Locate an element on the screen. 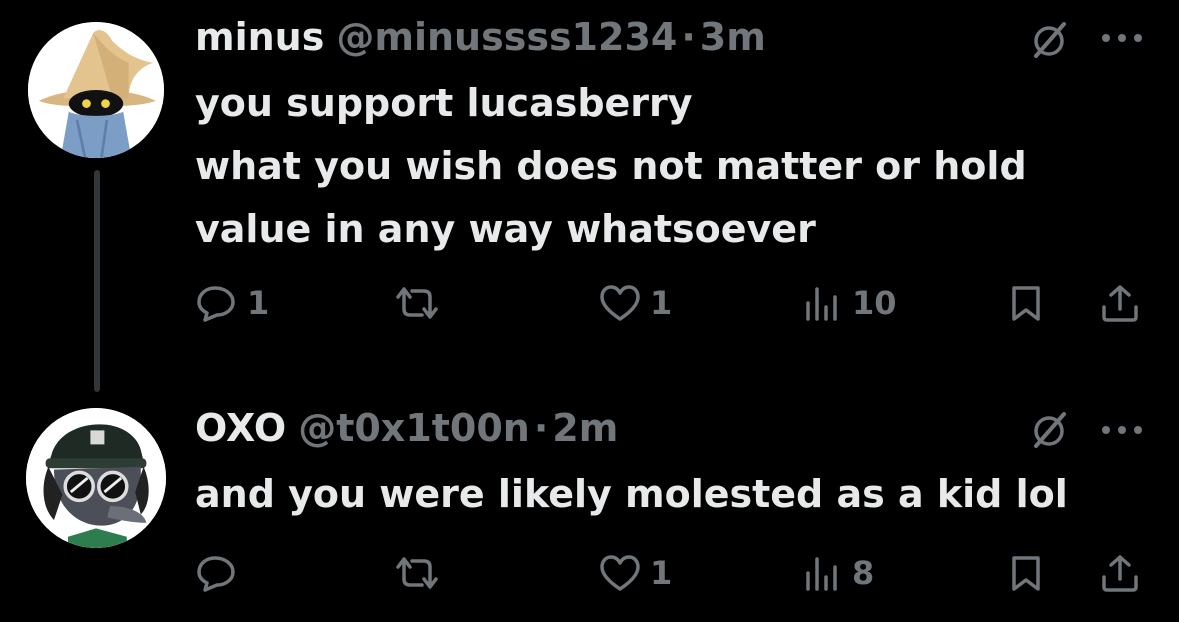 This screenshot has height=622, width=1179. views-button: 8 is located at coordinates (837, 573).